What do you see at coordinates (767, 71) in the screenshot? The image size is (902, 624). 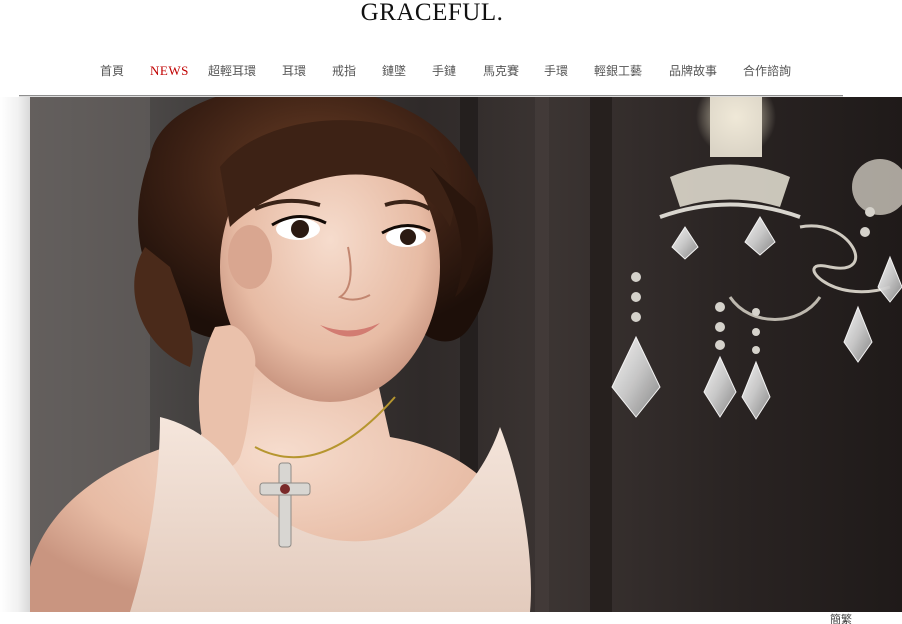 I see `nav-item-cooperation: 合作諮詢` at bounding box center [767, 71].